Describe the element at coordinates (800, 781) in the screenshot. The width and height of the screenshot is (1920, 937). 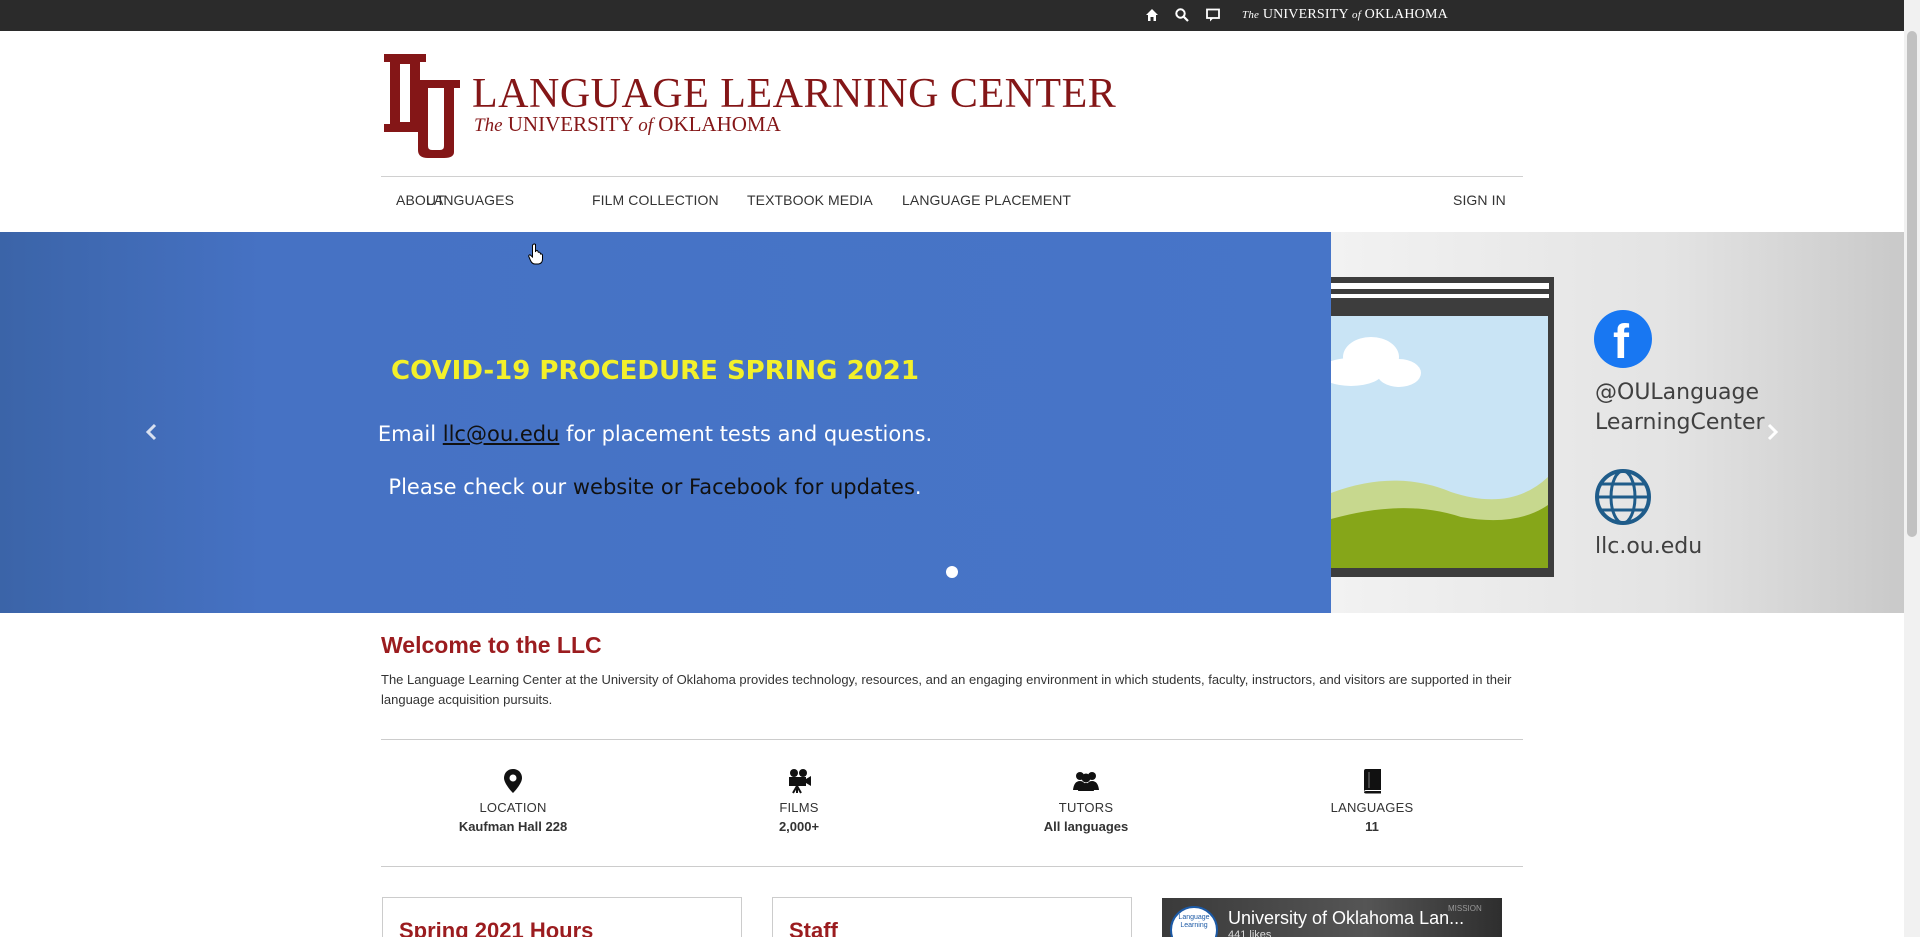
I see `film-camera-icon` at that location.